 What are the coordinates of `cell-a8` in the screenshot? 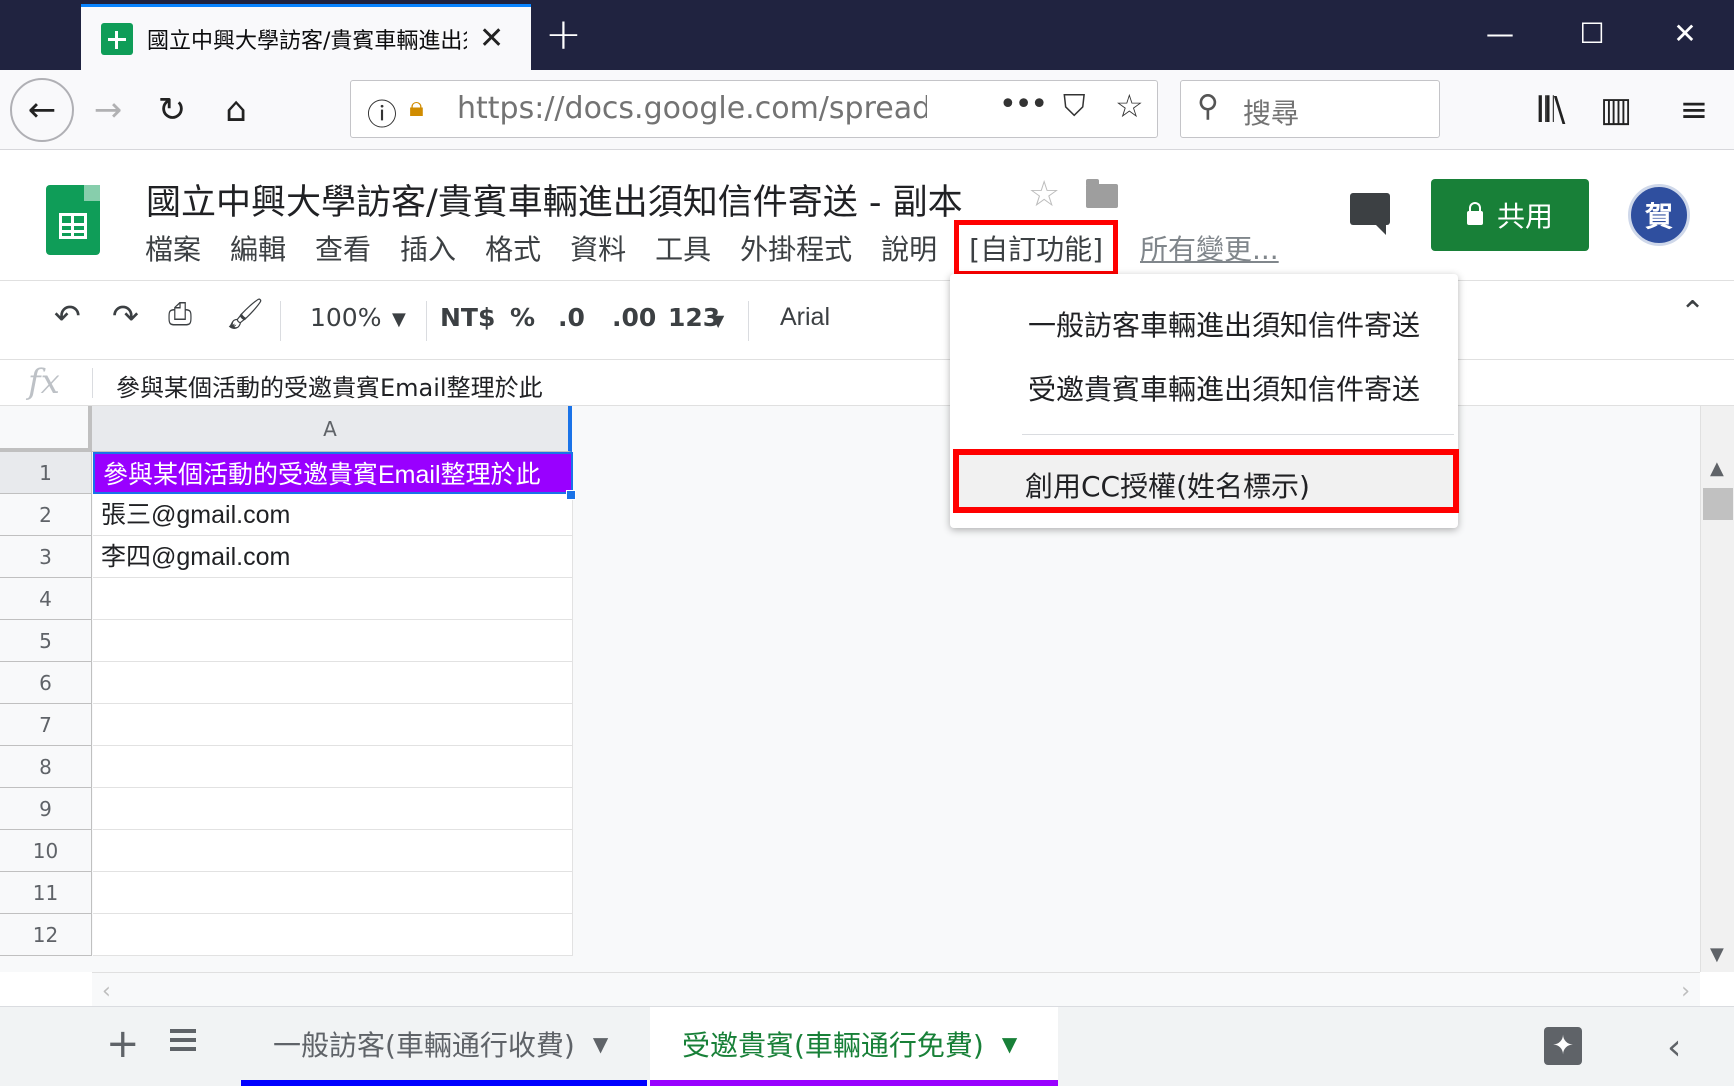 It's located at (333, 767).